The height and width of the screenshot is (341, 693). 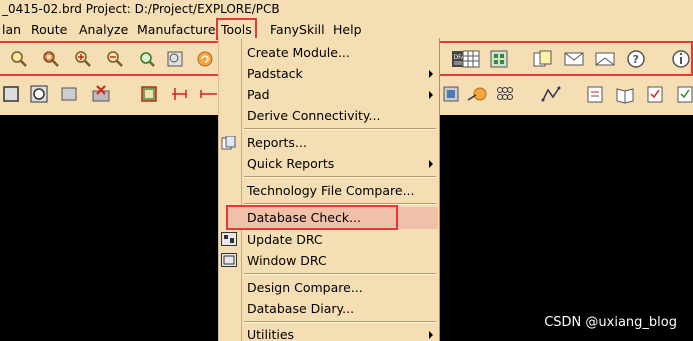 What do you see at coordinates (340, 163) in the screenshot?
I see `menu-item-quick-reports: Quick Reports` at bounding box center [340, 163].